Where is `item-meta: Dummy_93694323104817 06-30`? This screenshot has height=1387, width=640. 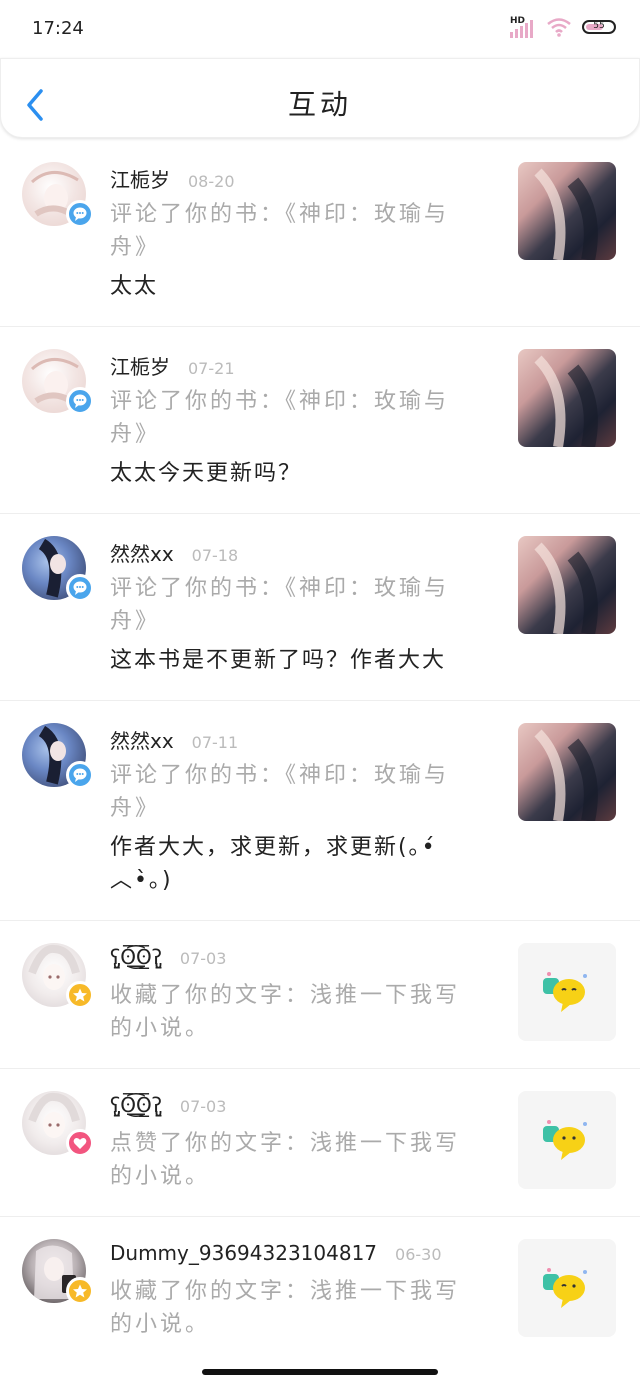
item-meta: Dummy_93694323104817 06-30 is located at coordinates (276, 1253).